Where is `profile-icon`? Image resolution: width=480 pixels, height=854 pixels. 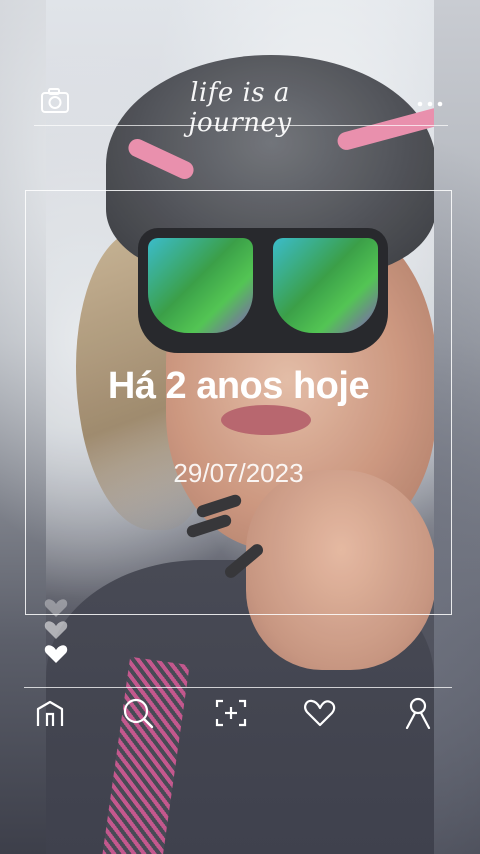 profile-icon is located at coordinates (418, 715).